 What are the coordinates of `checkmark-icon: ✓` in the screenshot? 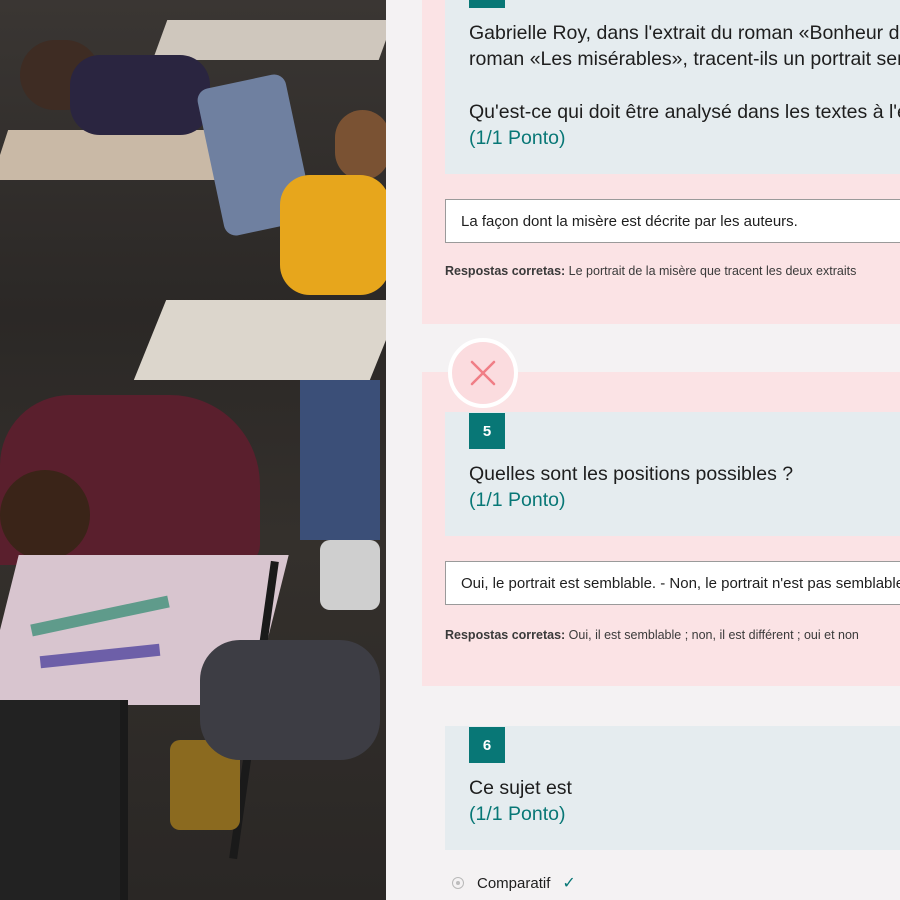 It's located at (569, 883).